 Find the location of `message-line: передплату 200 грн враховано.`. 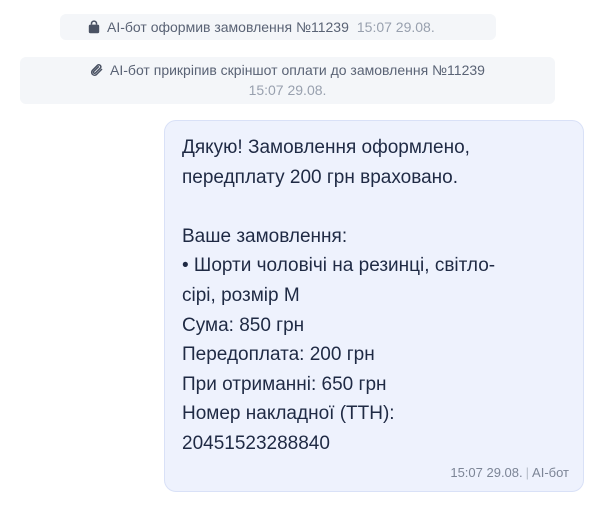

message-line: передплату 200 грн враховано. is located at coordinates (320, 177).